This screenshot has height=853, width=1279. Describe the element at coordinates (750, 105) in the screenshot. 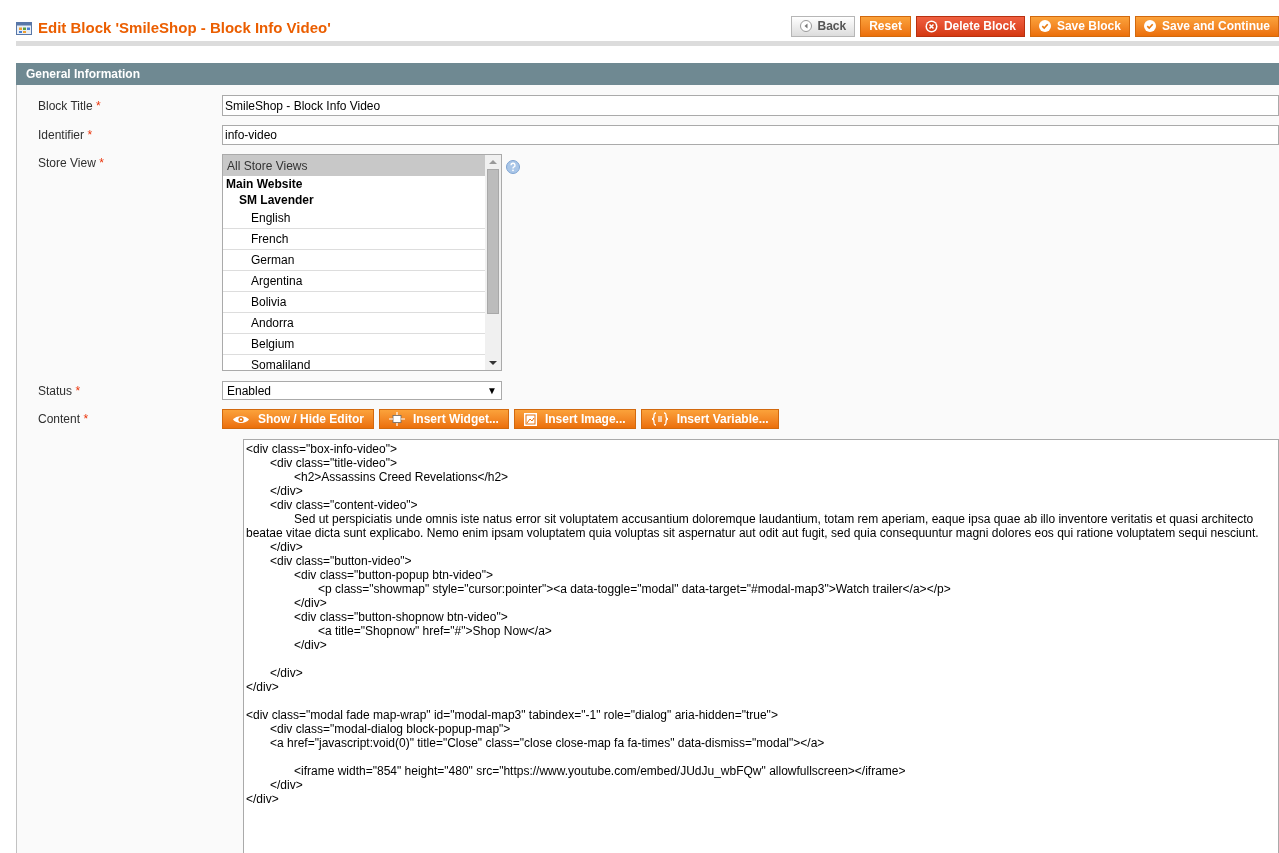

I see `text-field: SmileShop - Block Info Video` at that location.